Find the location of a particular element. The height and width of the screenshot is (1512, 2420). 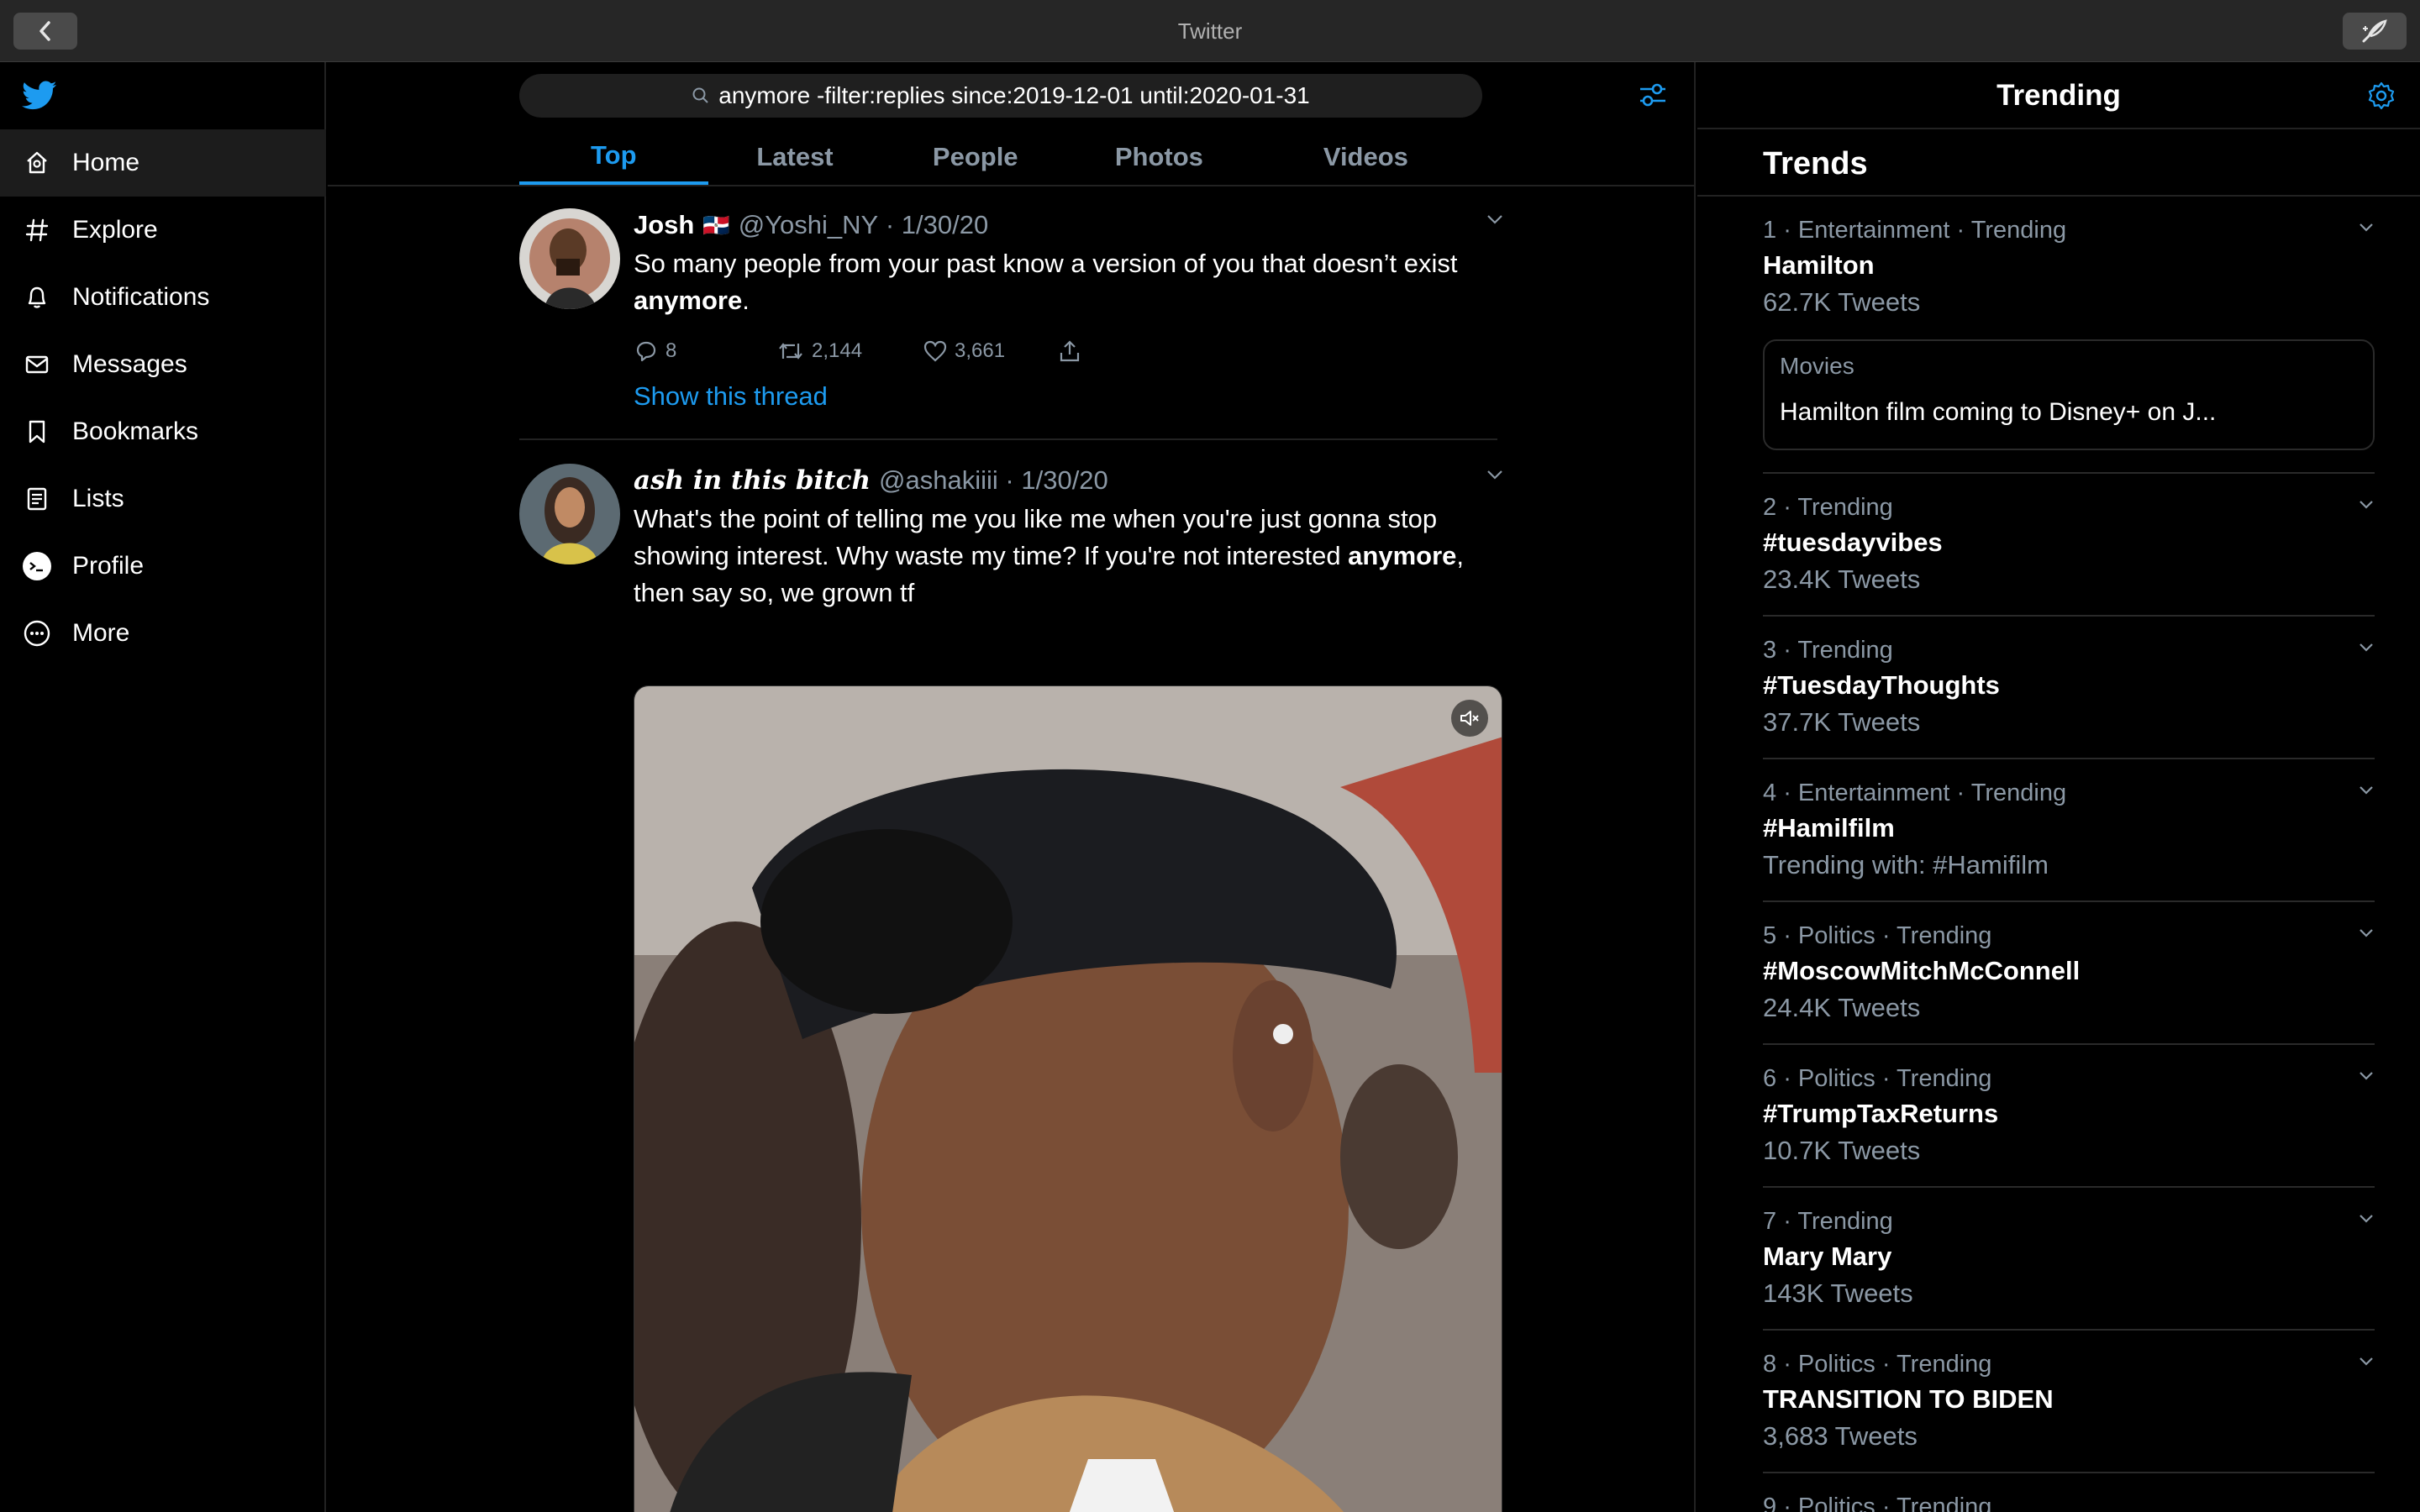

sidebar-item-label: Home is located at coordinates (106, 162).